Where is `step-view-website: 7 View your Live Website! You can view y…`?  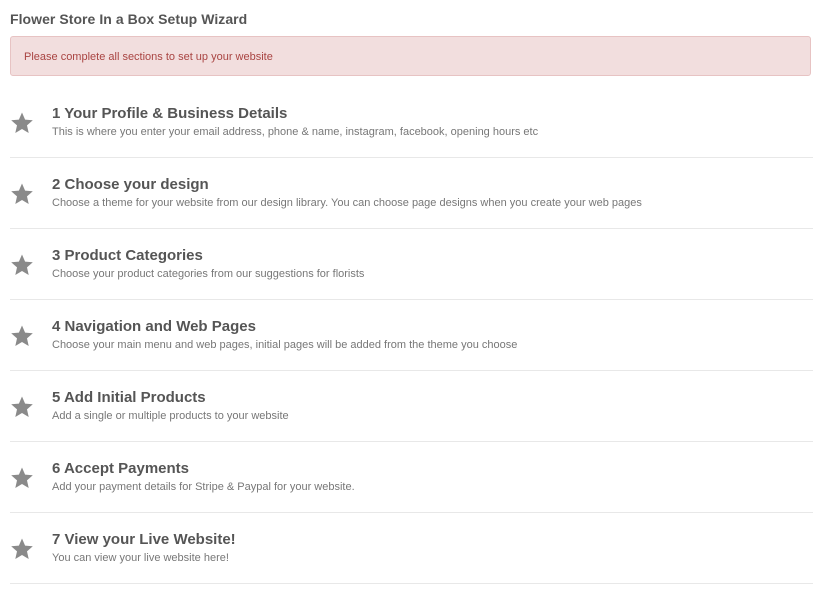 step-view-website: 7 View your Live Website! You can view y… is located at coordinates (411, 548).